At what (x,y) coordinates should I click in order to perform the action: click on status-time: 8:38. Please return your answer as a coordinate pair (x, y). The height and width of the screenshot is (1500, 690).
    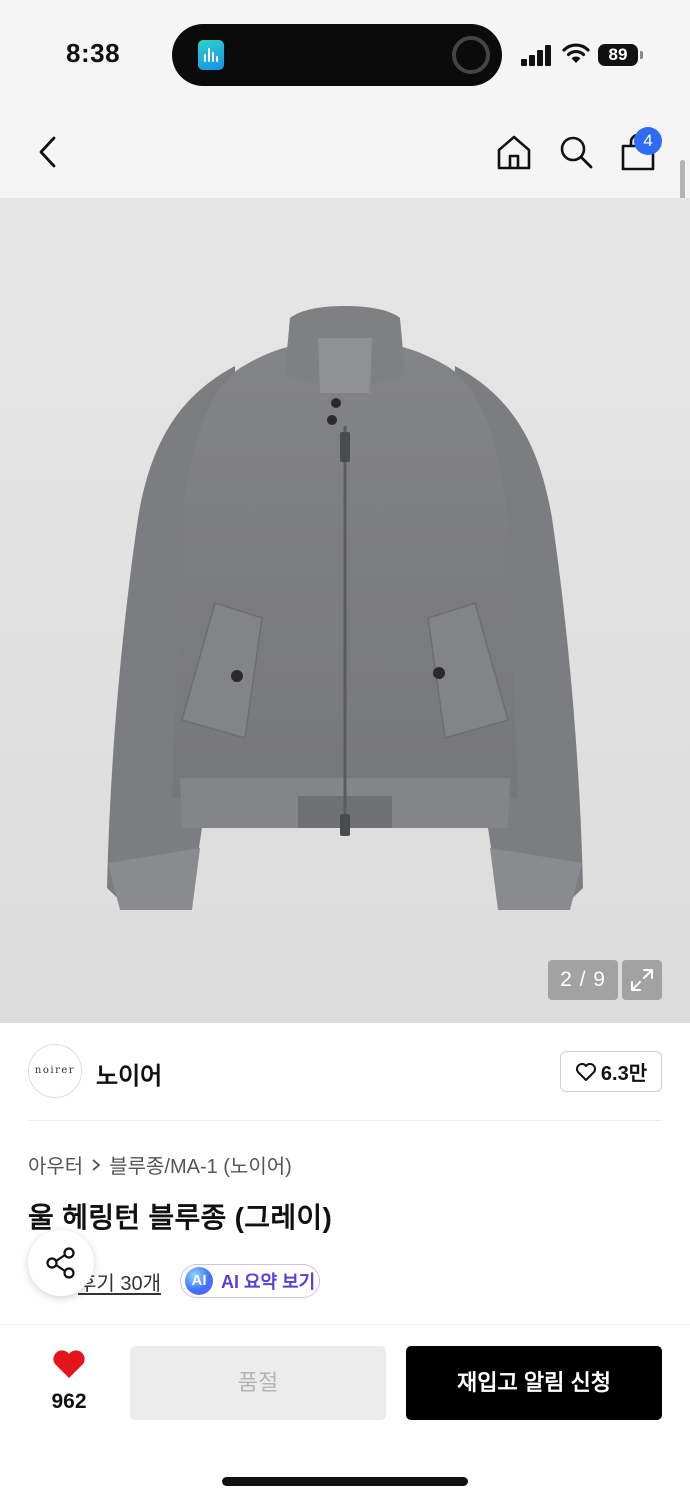
    Looking at the image, I should click on (93, 53).